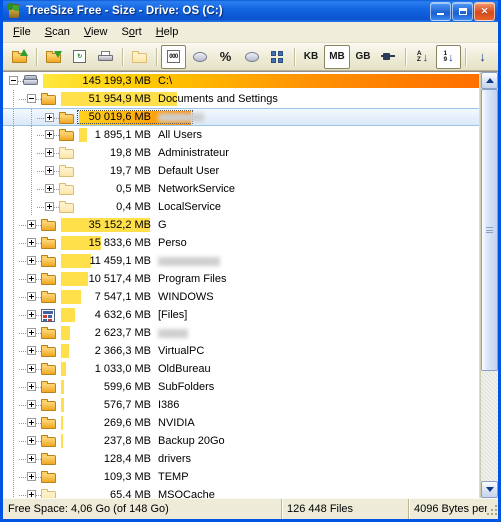  I want to click on toolbar: ↻ 000 % KB MB GB A Z ↓ 1 9 ↓ ↓, so click(250, 57).